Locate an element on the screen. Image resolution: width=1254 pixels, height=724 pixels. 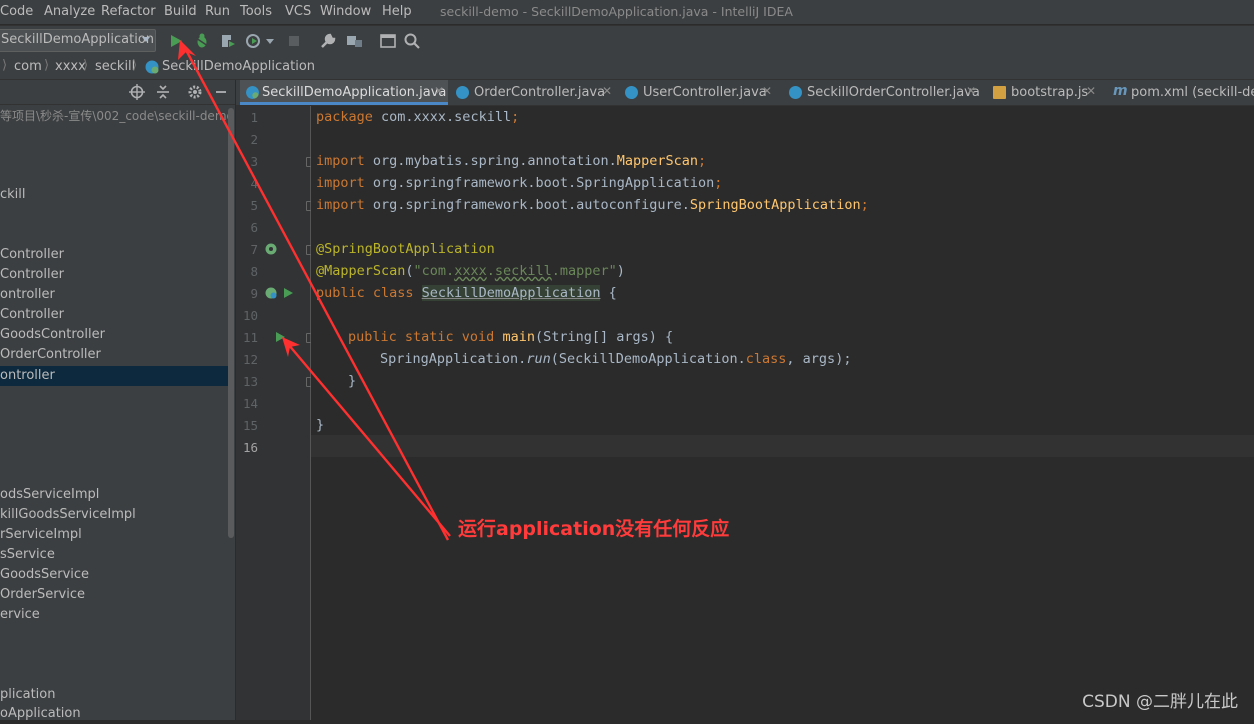
code-line-13: } is located at coordinates (352, 381).